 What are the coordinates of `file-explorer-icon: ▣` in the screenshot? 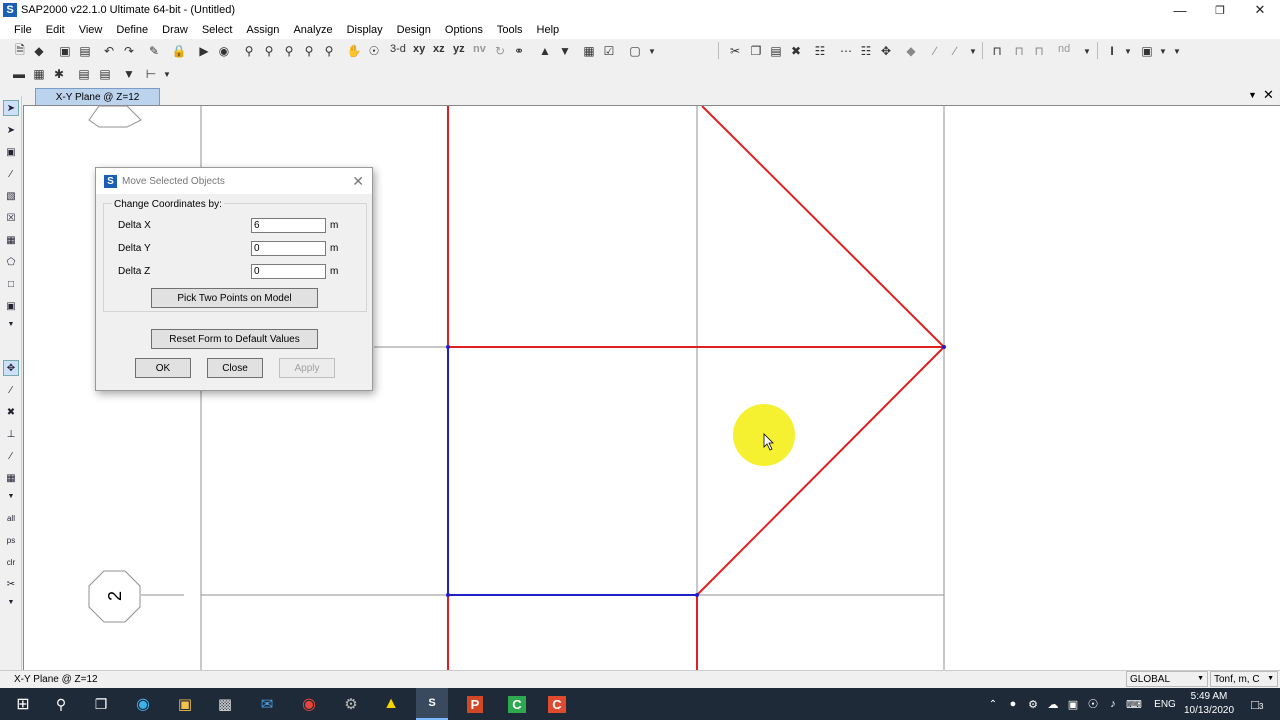 It's located at (185, 704).